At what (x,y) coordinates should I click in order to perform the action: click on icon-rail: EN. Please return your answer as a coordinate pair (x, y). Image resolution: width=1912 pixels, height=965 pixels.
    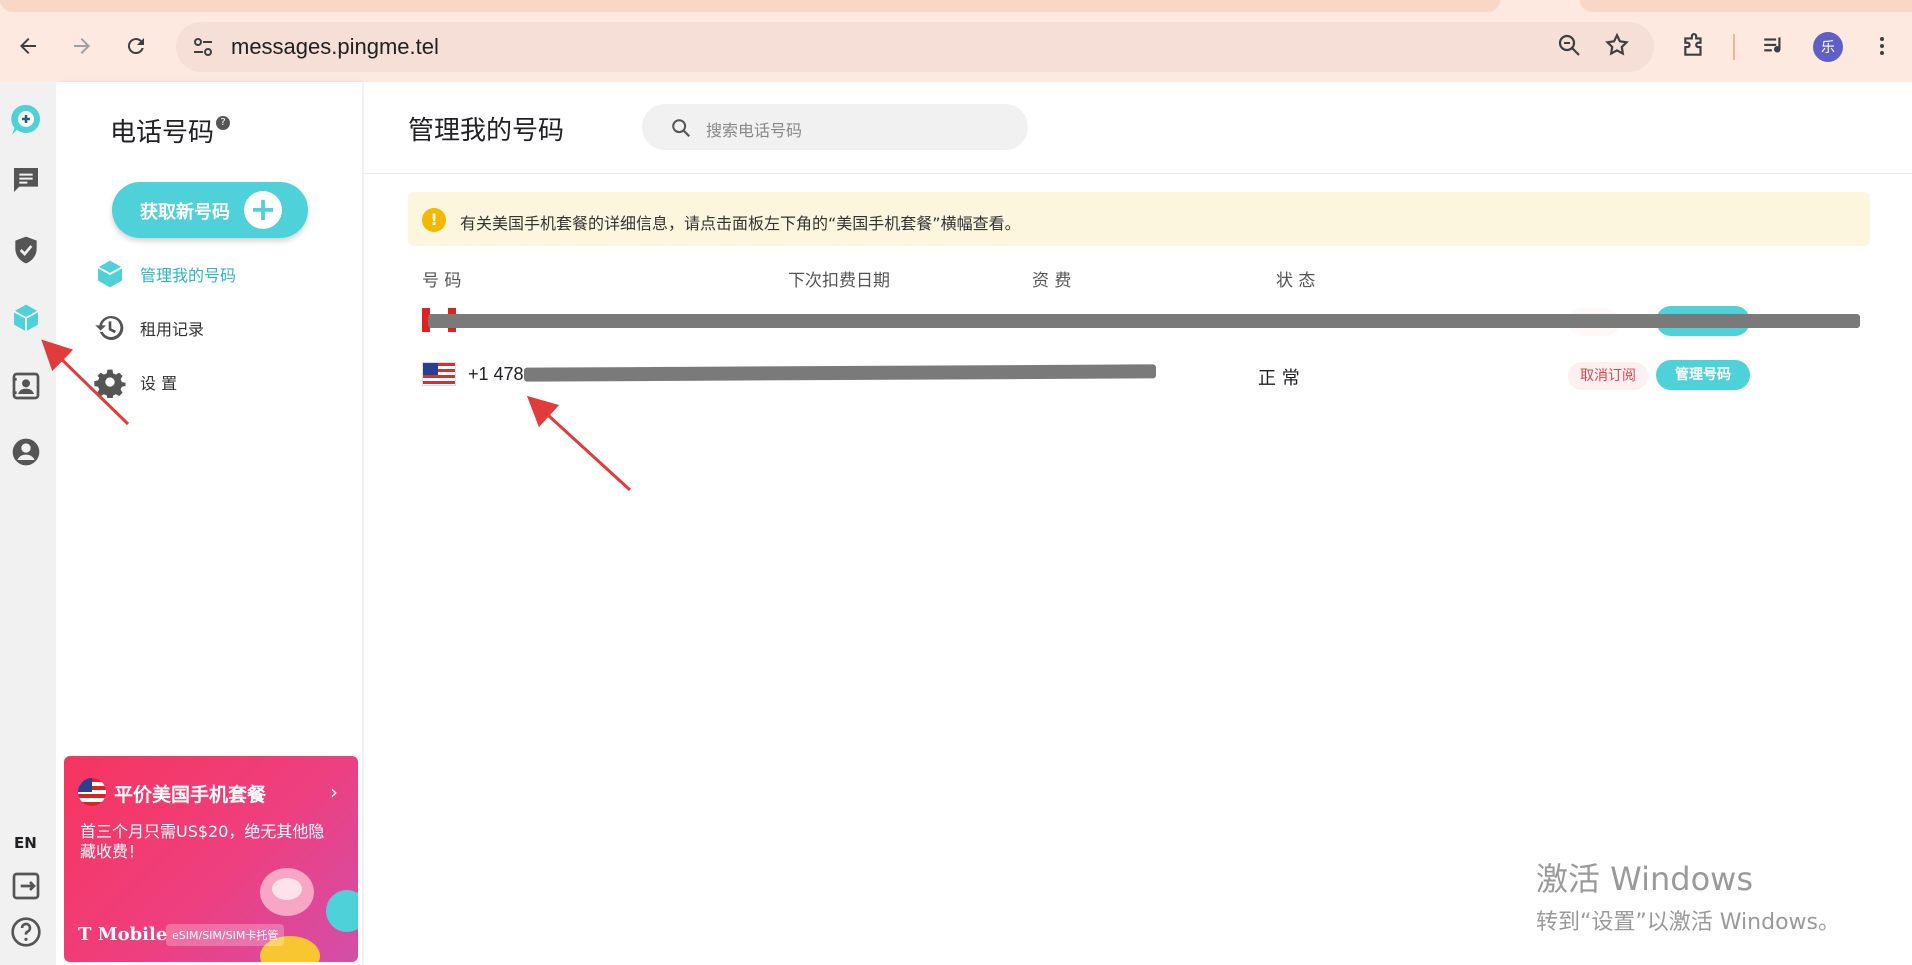
    Looking at the image, I should click on (28, 523).